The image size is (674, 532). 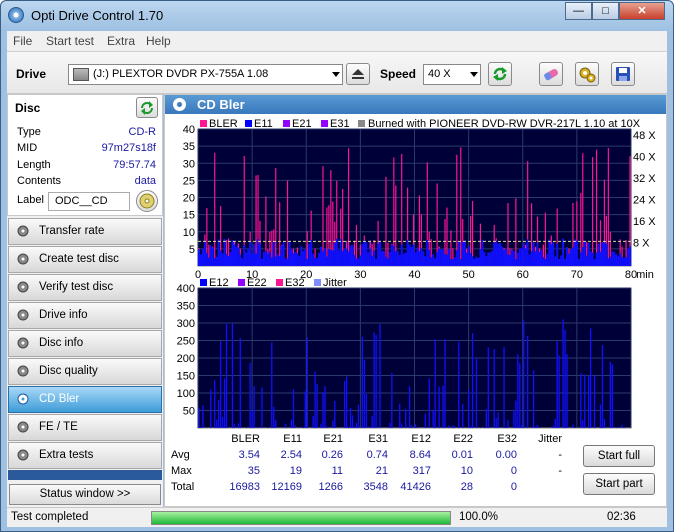 I want to click on nav-create-test-disc: Create test disc, so click(x=85, y=259).